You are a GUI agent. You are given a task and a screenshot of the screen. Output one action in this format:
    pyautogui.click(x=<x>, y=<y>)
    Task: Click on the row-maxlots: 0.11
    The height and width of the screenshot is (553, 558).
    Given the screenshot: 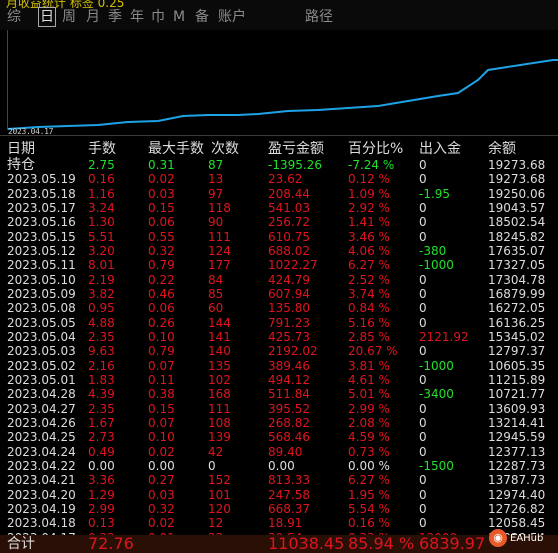 What is the action you would take?
    pyautogui.click(x=161, y=379)
    